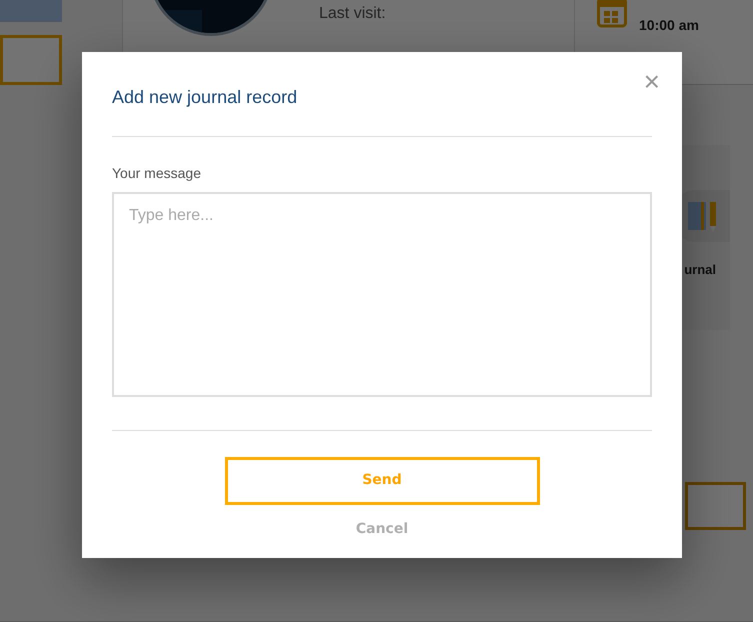  Describe the element at coordinates (31, 11) in the screenshot. I see `banner-strip` at that location.